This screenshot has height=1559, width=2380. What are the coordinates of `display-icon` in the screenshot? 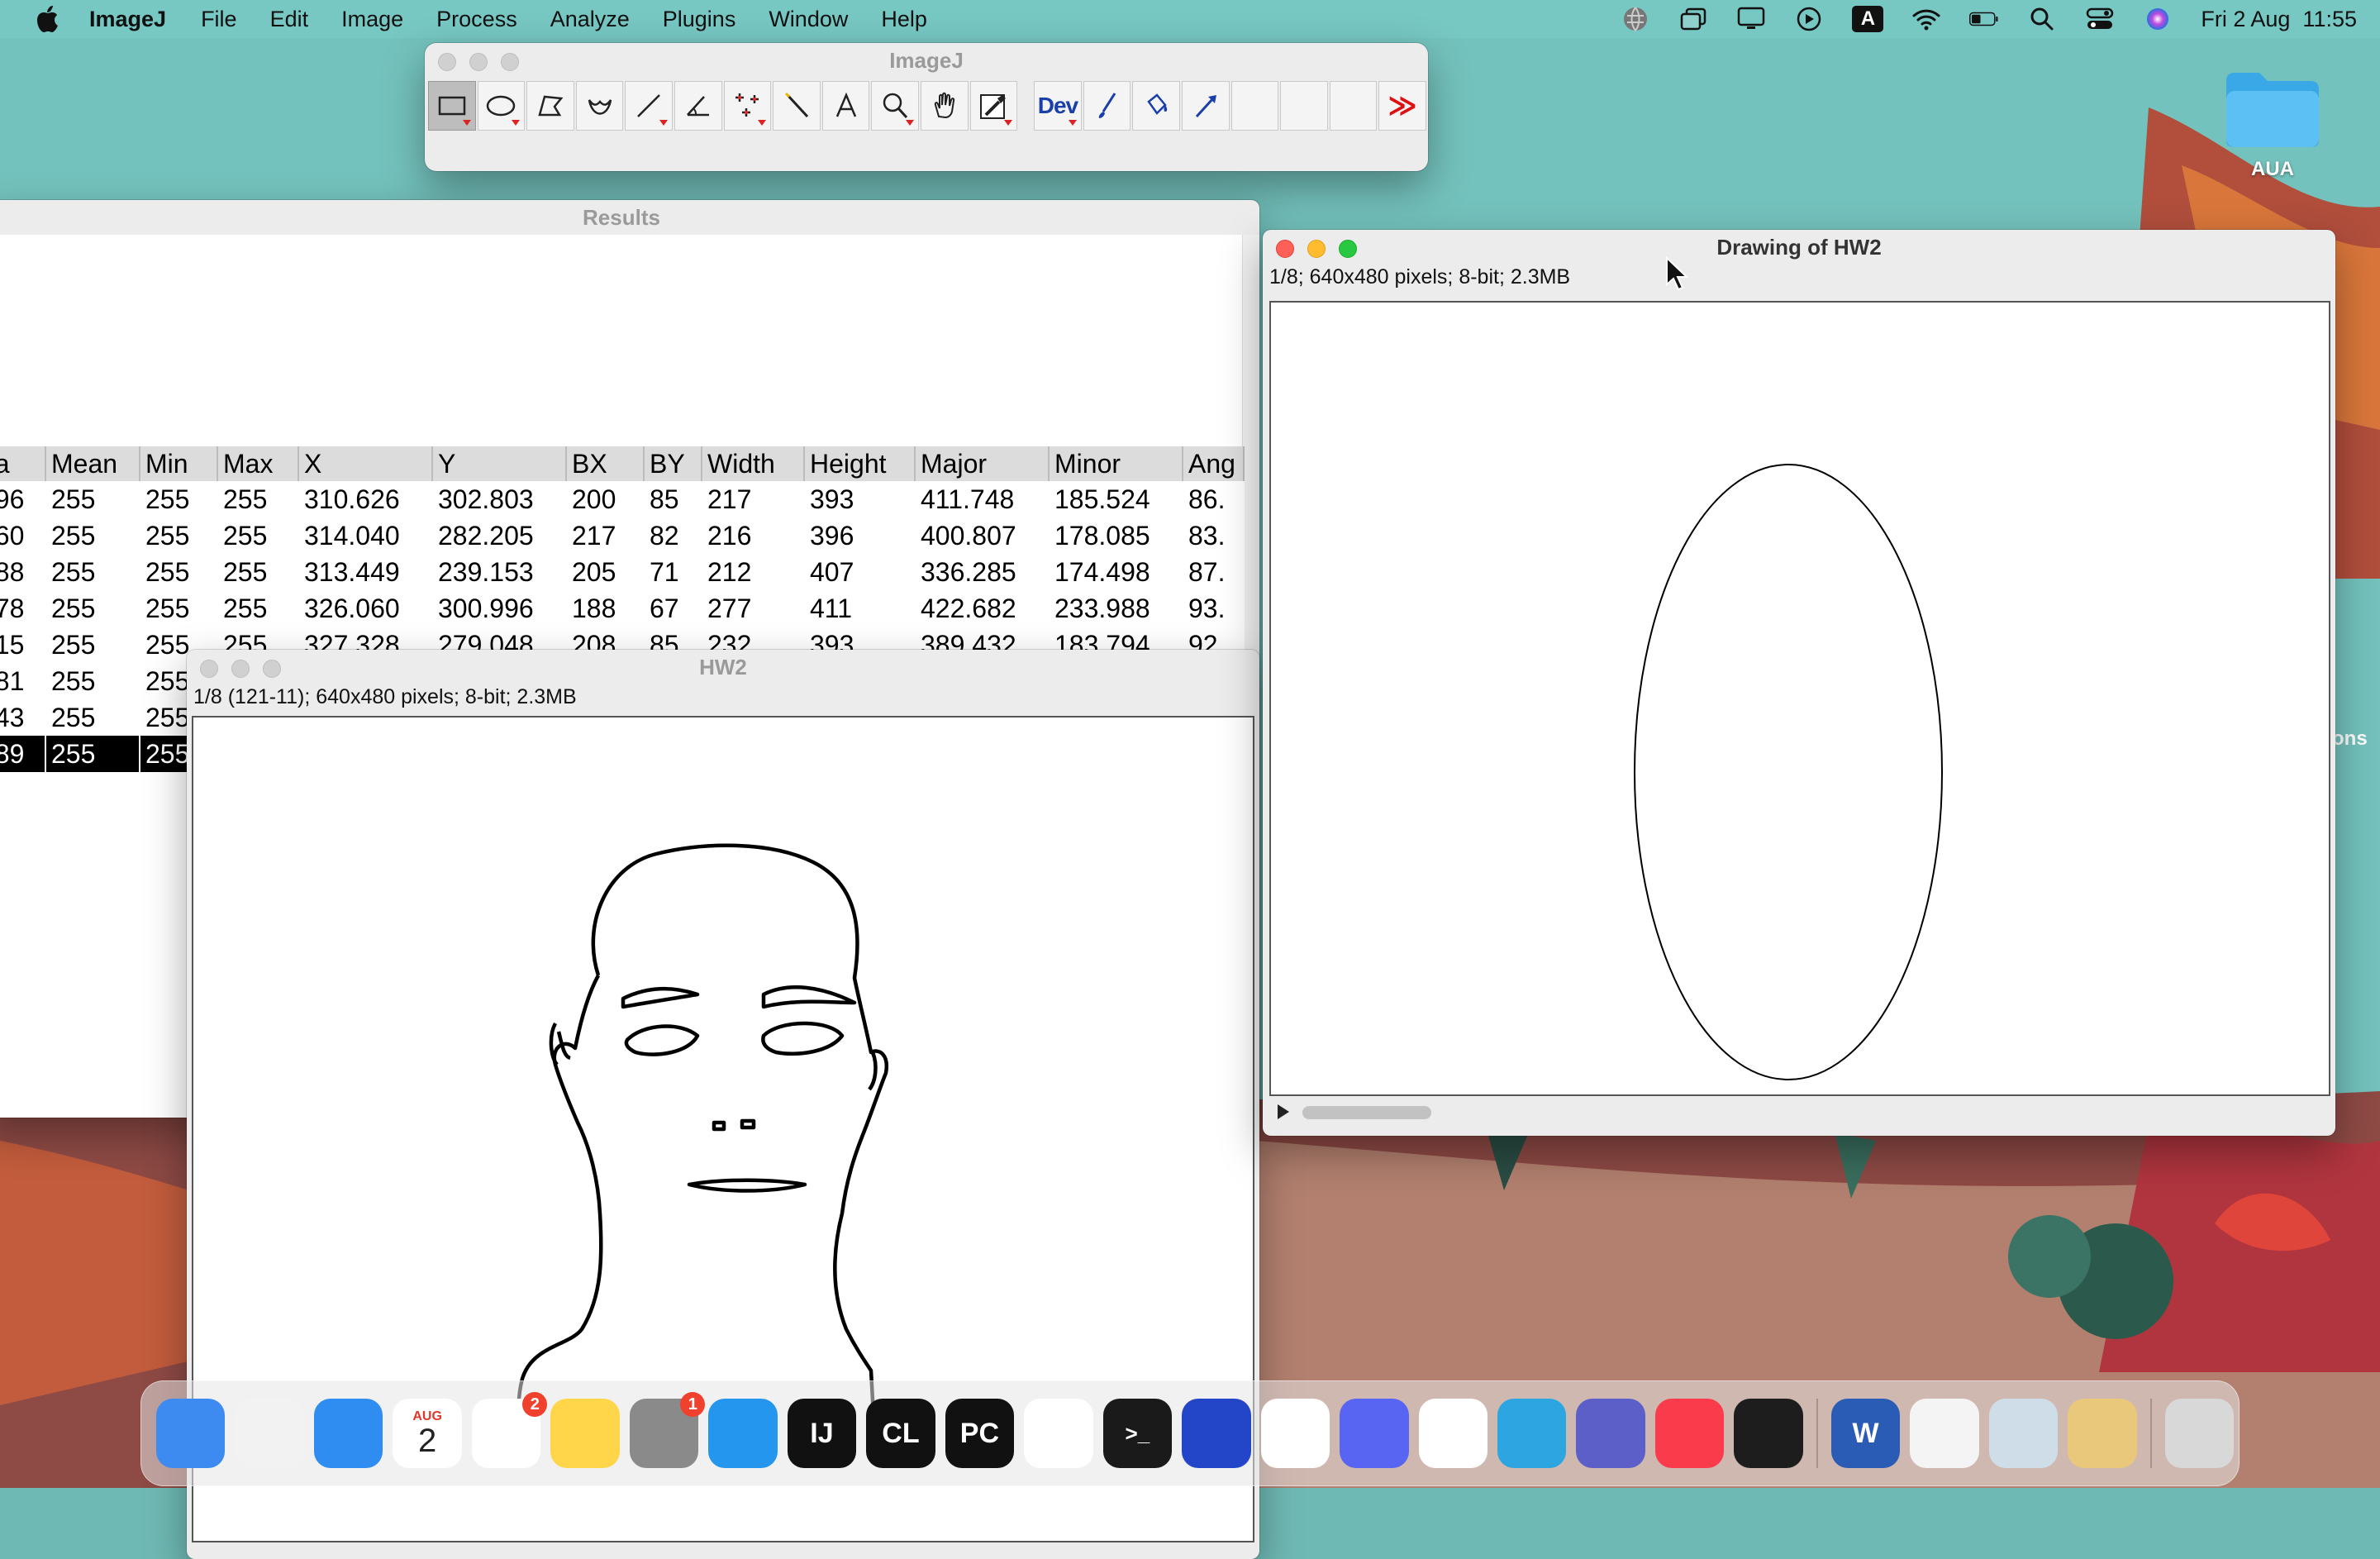 It's located at (1751, 19).